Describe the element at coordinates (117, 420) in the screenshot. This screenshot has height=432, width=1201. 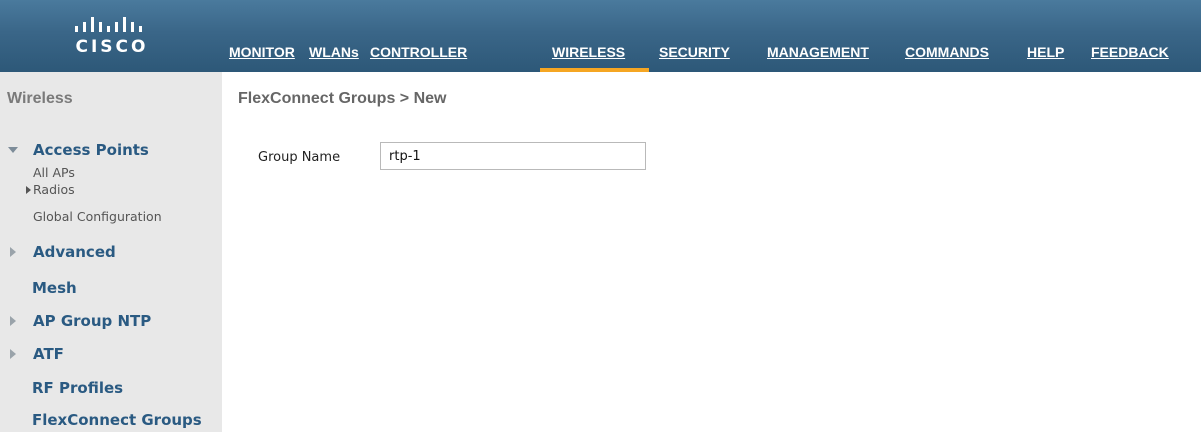
I see `sidebar-item-flexconnect-groups: FlexConnect Groups` at that location.